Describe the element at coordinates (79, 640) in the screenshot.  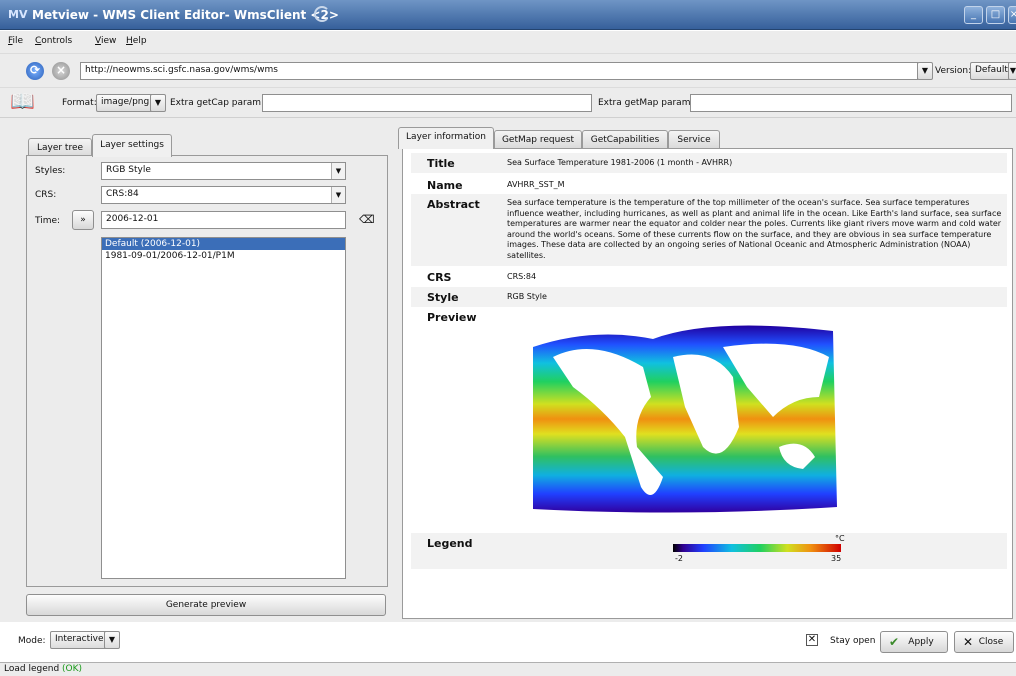
I see `mode-combo: Interactive` at that location.